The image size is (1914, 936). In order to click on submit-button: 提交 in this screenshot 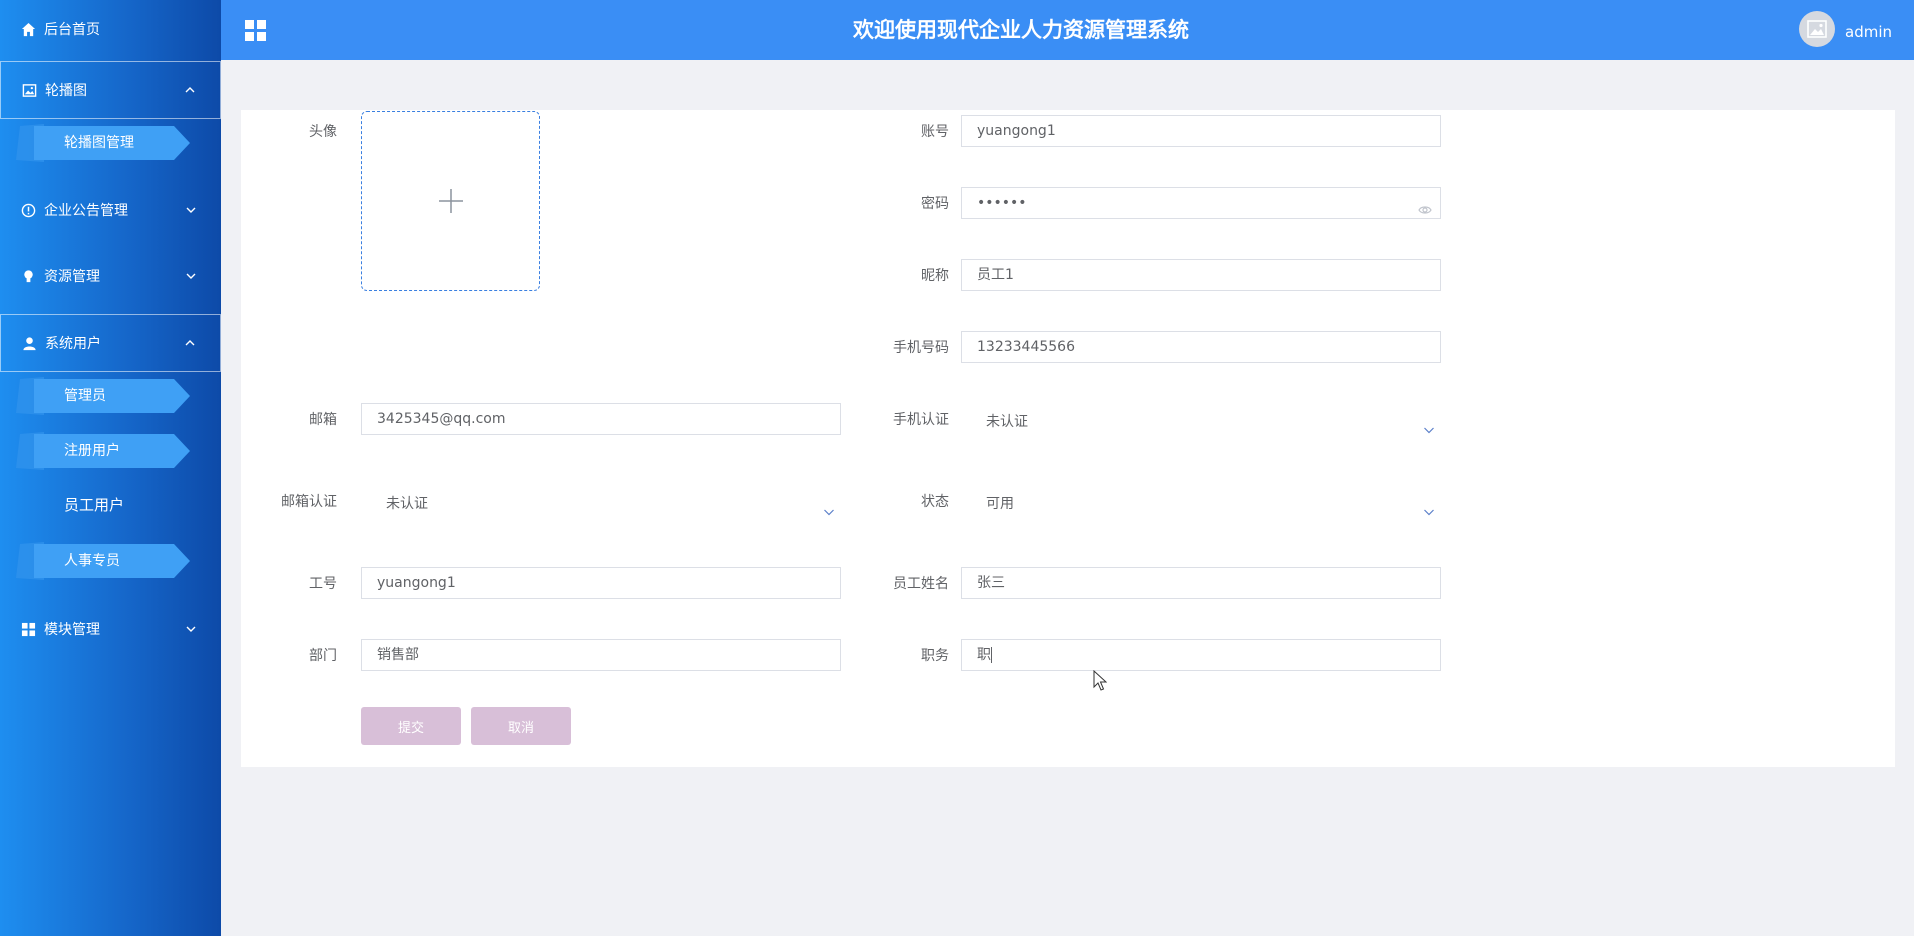, I will do `click(411, 726)`.